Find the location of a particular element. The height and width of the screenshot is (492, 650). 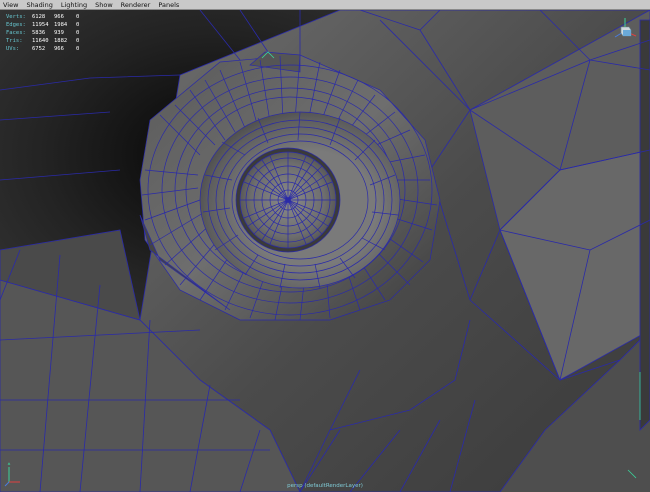

hud-value: 11954 is located at coordinates (40, 25).